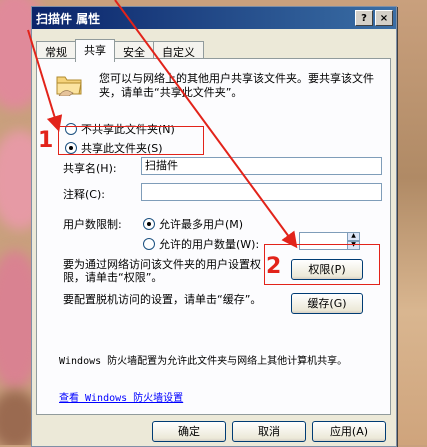 The image size is (427, 447). Describe the element at coordinates (162, 299) in the screenshot. I see `caching-text: 要配置脱机访问的设置，请单击“缓存”。` at that location.